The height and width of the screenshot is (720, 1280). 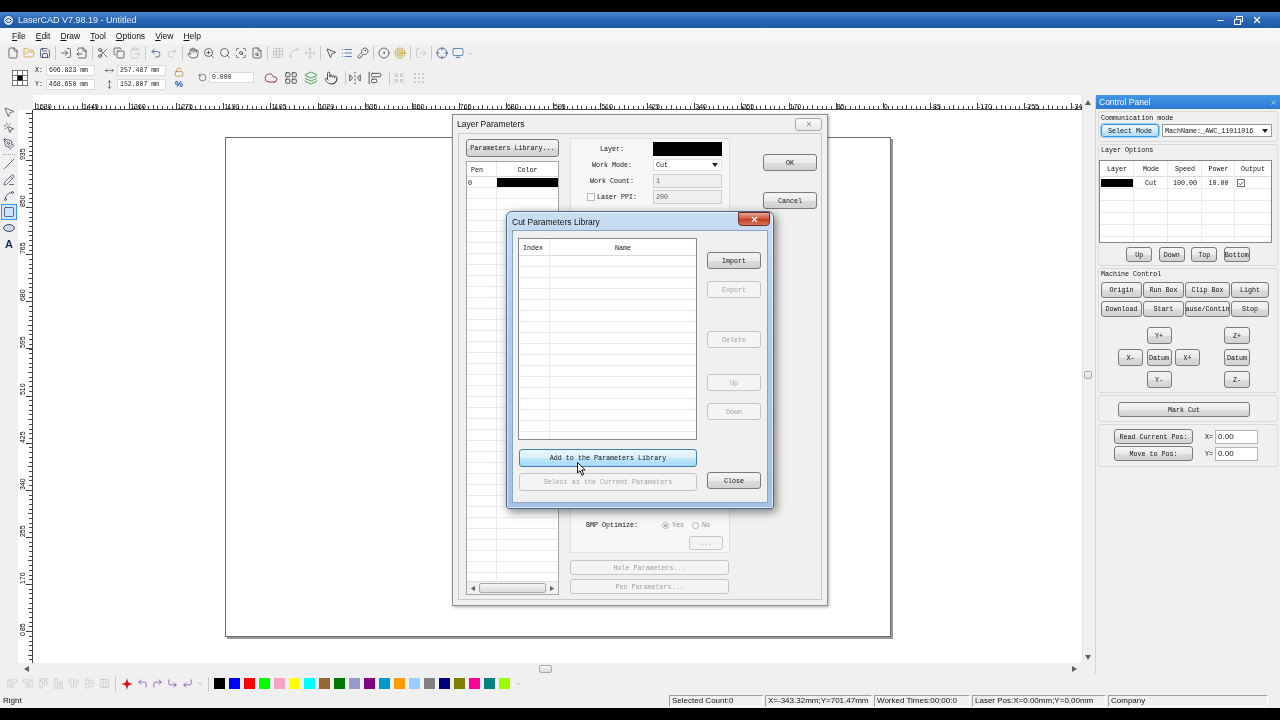 I want to click on key-icon, so click(x=363, y=53).